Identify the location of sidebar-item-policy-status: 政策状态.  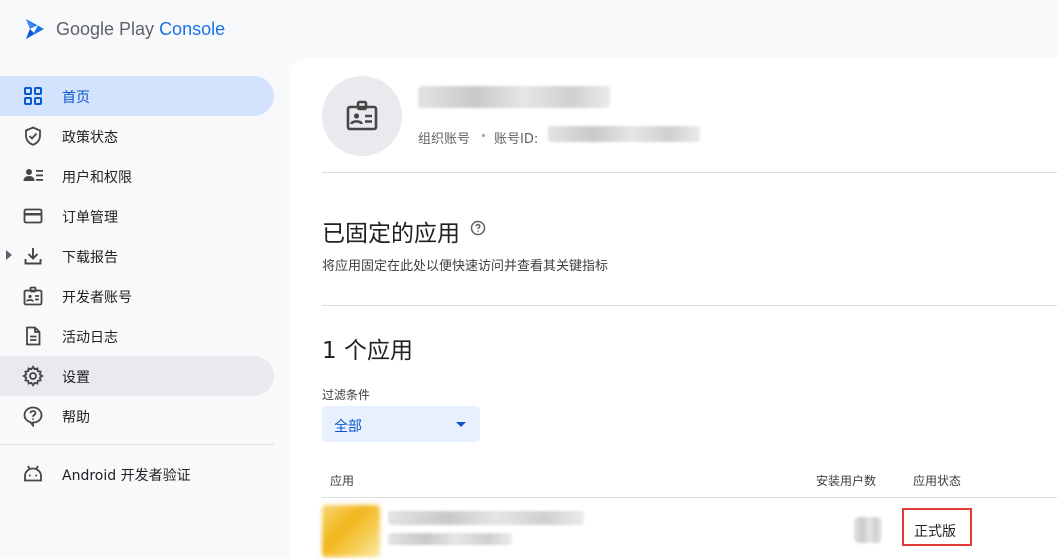
(137, 136).